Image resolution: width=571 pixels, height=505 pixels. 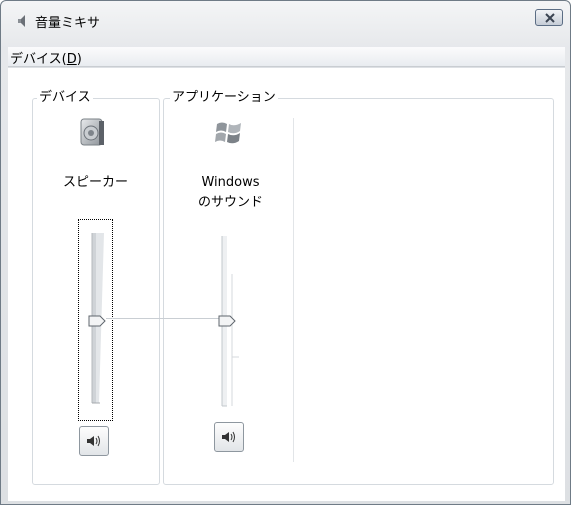 I want to click on speaker-volume-thumb, so click(x=97, y=319).